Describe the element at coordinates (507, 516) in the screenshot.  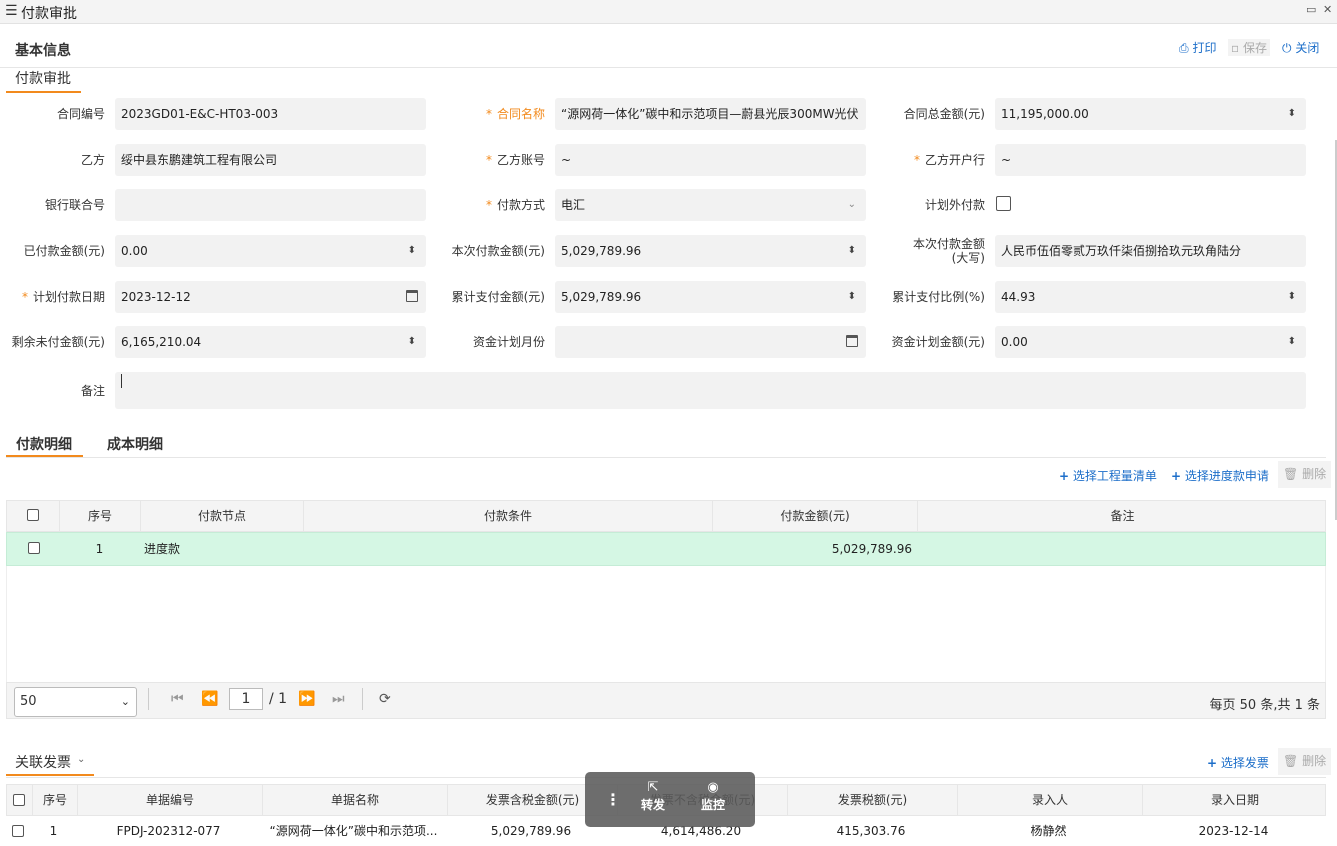
I see `header-condition: 付款条件` at that location.